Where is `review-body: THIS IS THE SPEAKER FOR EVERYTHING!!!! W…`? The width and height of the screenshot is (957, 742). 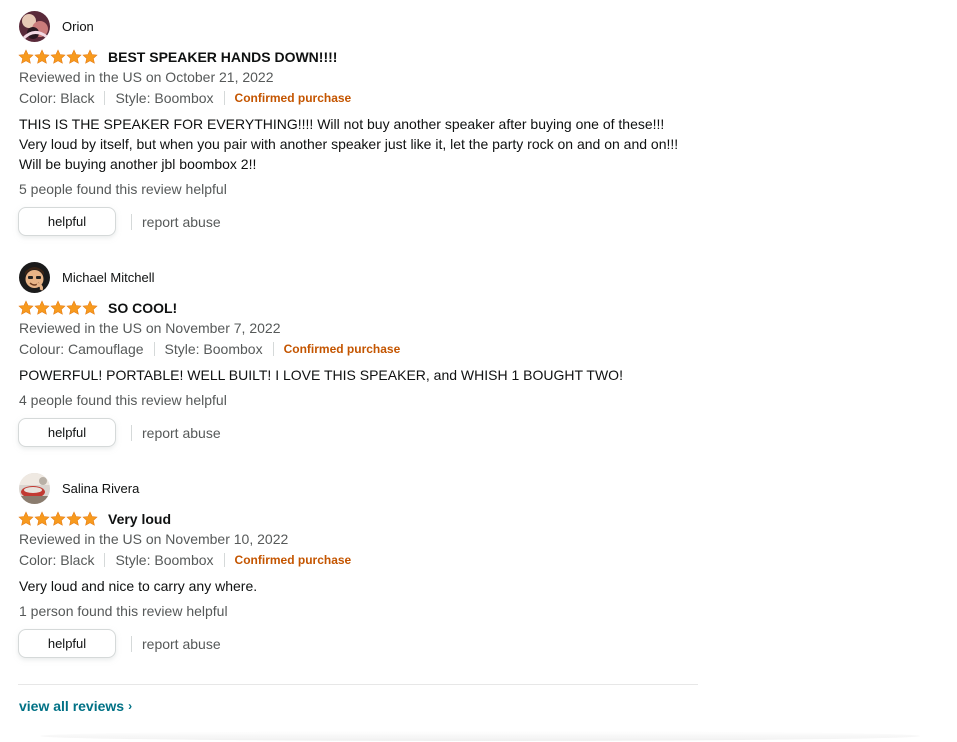 review-body: THIS IS THE SPEAKER FOR EVERYTHING!!!! W… is located at coordinates (349, 144).